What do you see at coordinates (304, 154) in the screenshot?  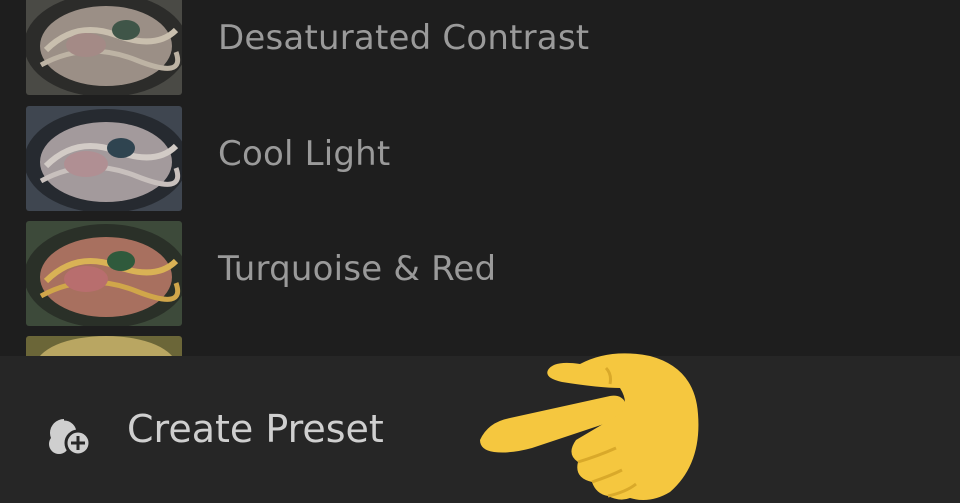 I see `preset-label: Cool Light` at bounding box center [304, 154].